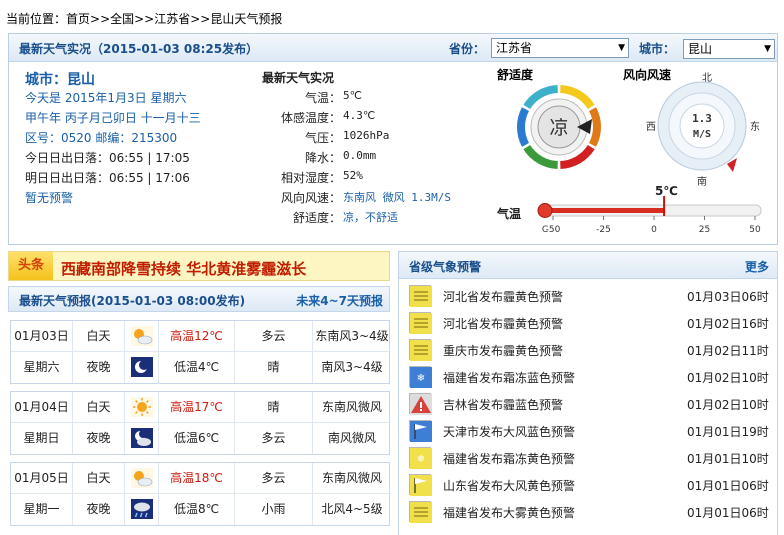 The height and width of the screenshot is (535, 784). I want to click on forecast-temp: 低温6℃, so click(197, 438).